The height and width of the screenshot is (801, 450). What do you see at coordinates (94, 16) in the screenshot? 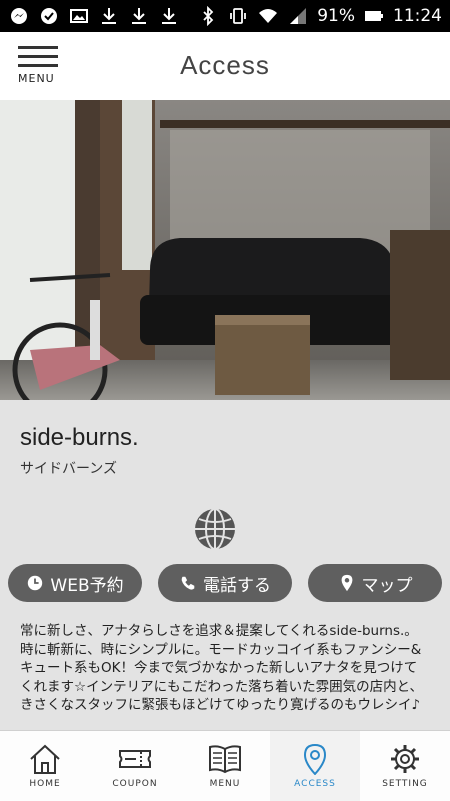
I see `status-bar-left` at bounding box center [94, 16].